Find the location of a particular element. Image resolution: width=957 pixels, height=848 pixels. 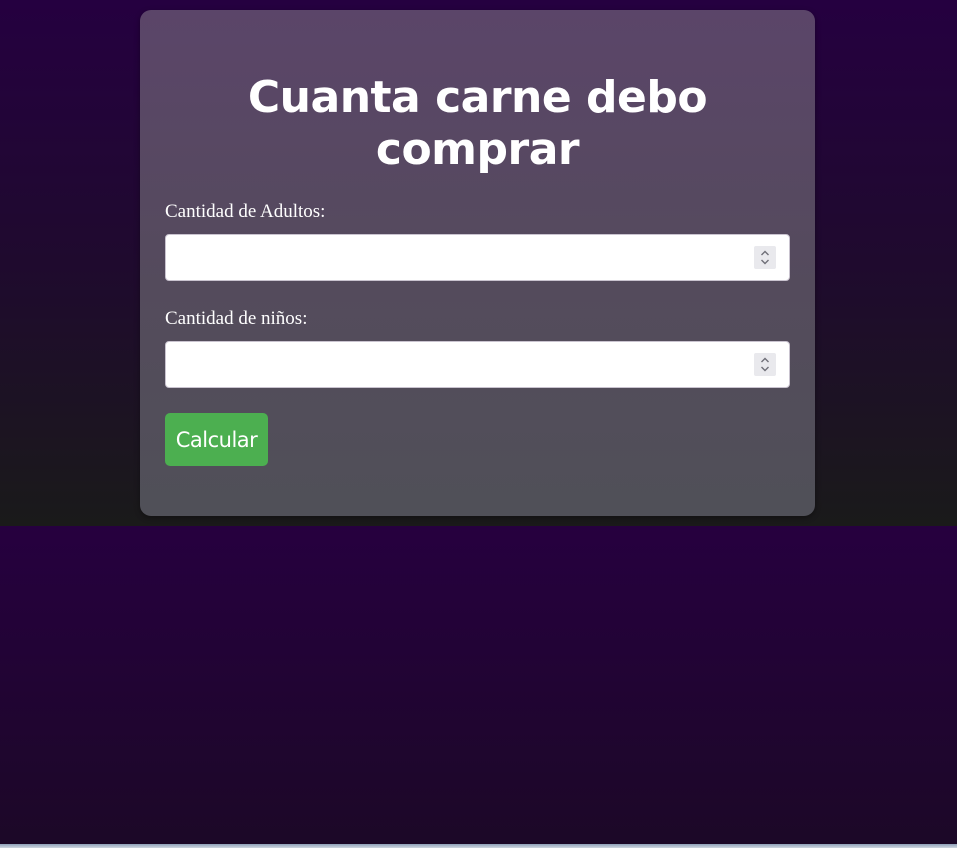

adults-spinner is located at coordinates (765, 257).